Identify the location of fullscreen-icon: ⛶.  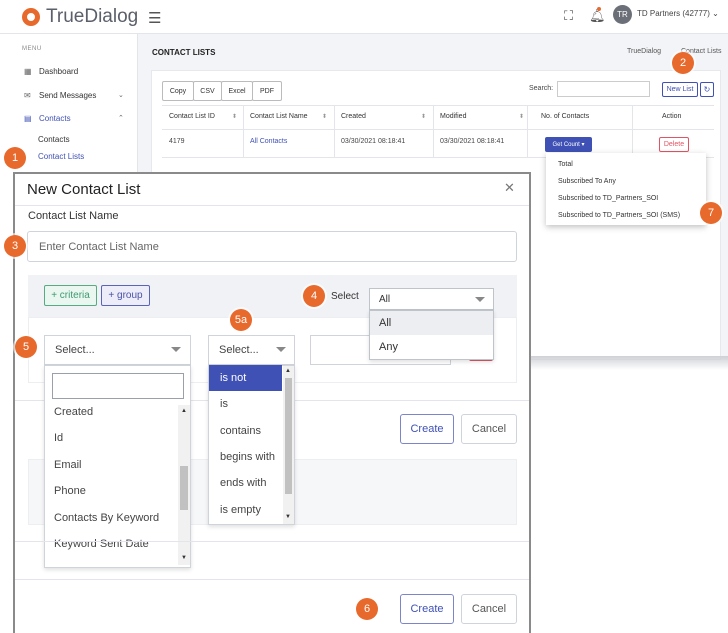
(568, 16).